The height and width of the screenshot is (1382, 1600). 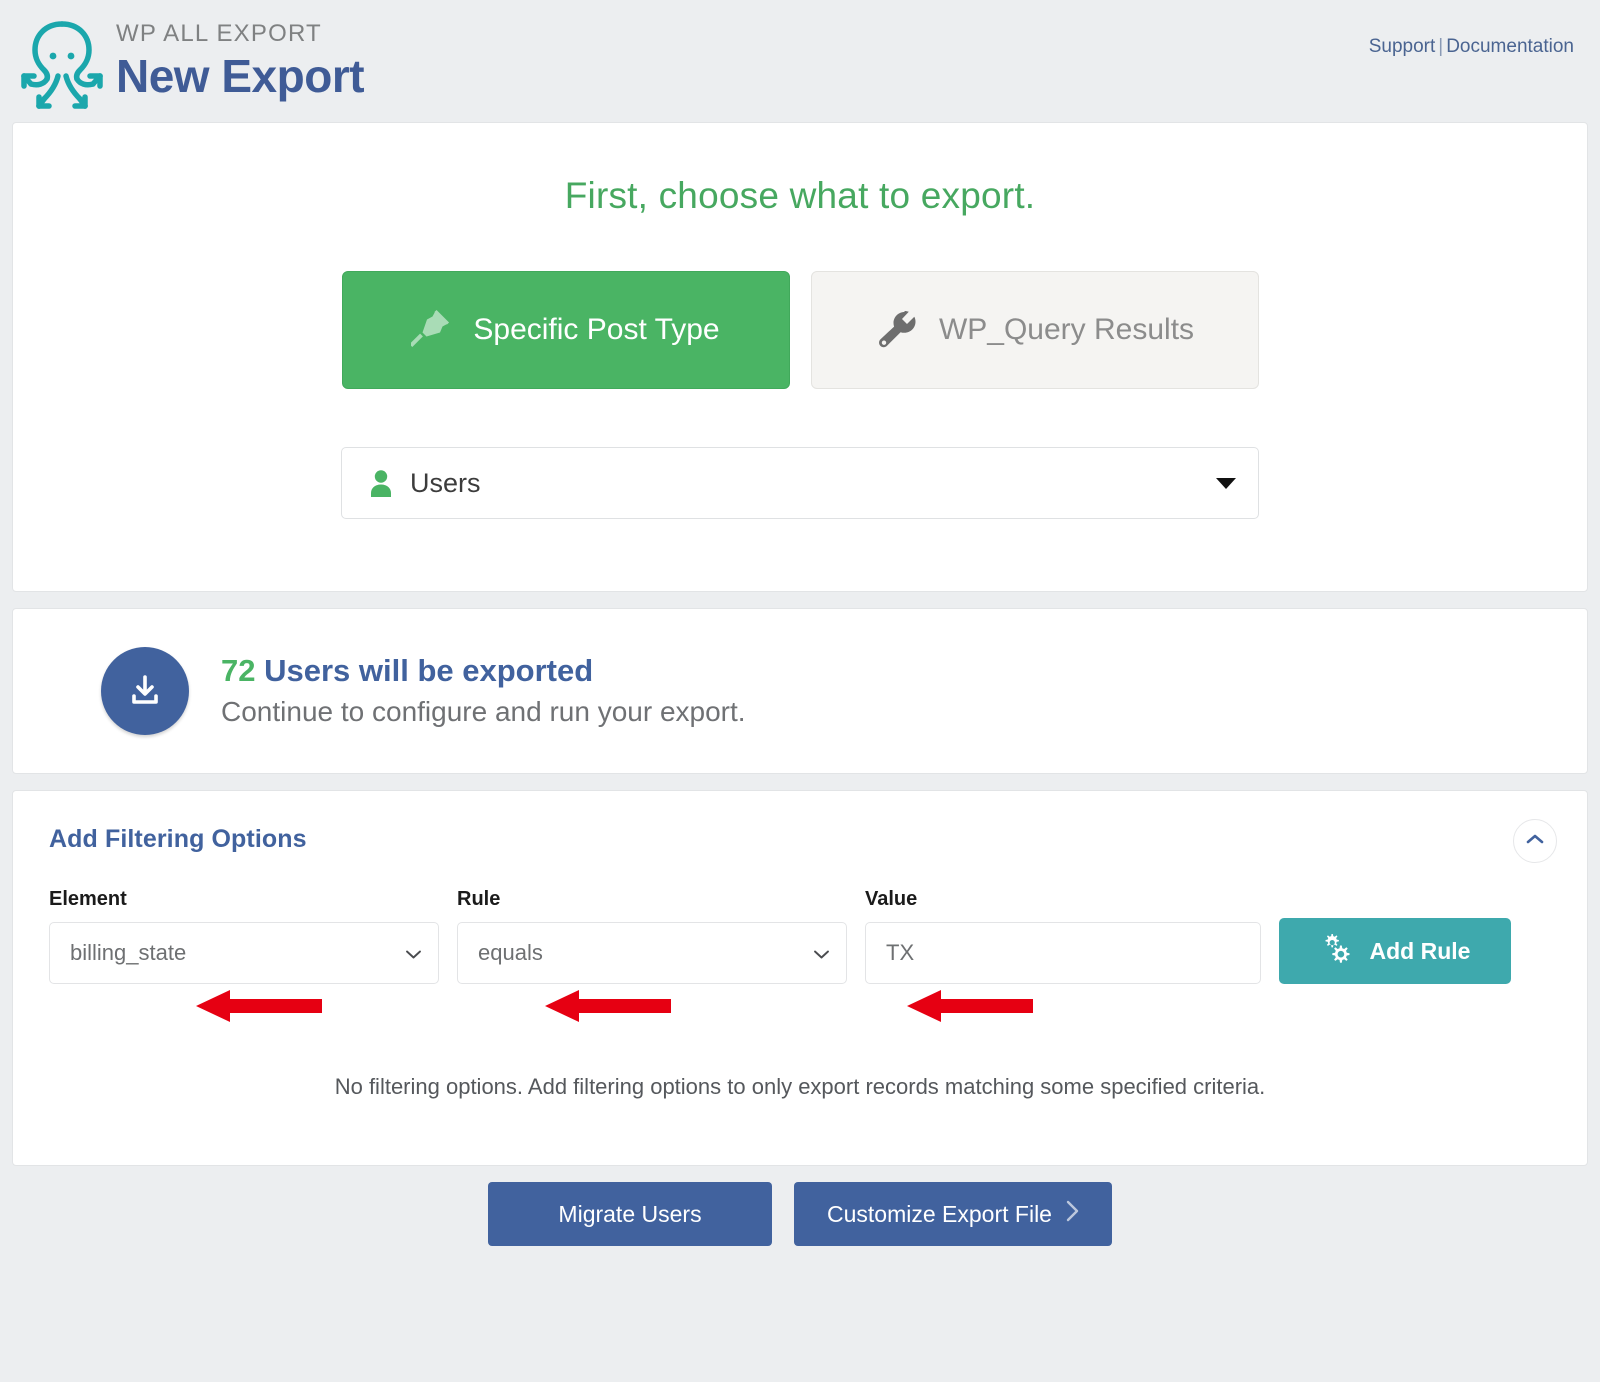 I want to click on chevron-right-icon, so click(x=1072, y=1214).